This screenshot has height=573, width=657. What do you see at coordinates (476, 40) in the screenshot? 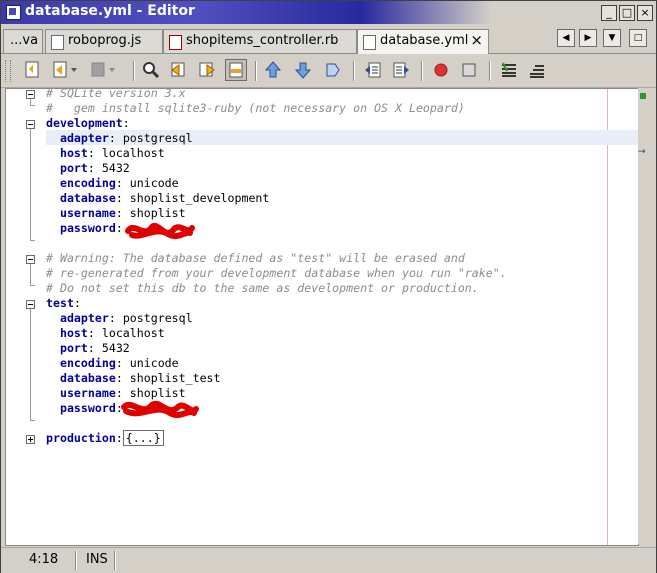
I see `close-tab-icon: ×` at bounding box center [476, 40].